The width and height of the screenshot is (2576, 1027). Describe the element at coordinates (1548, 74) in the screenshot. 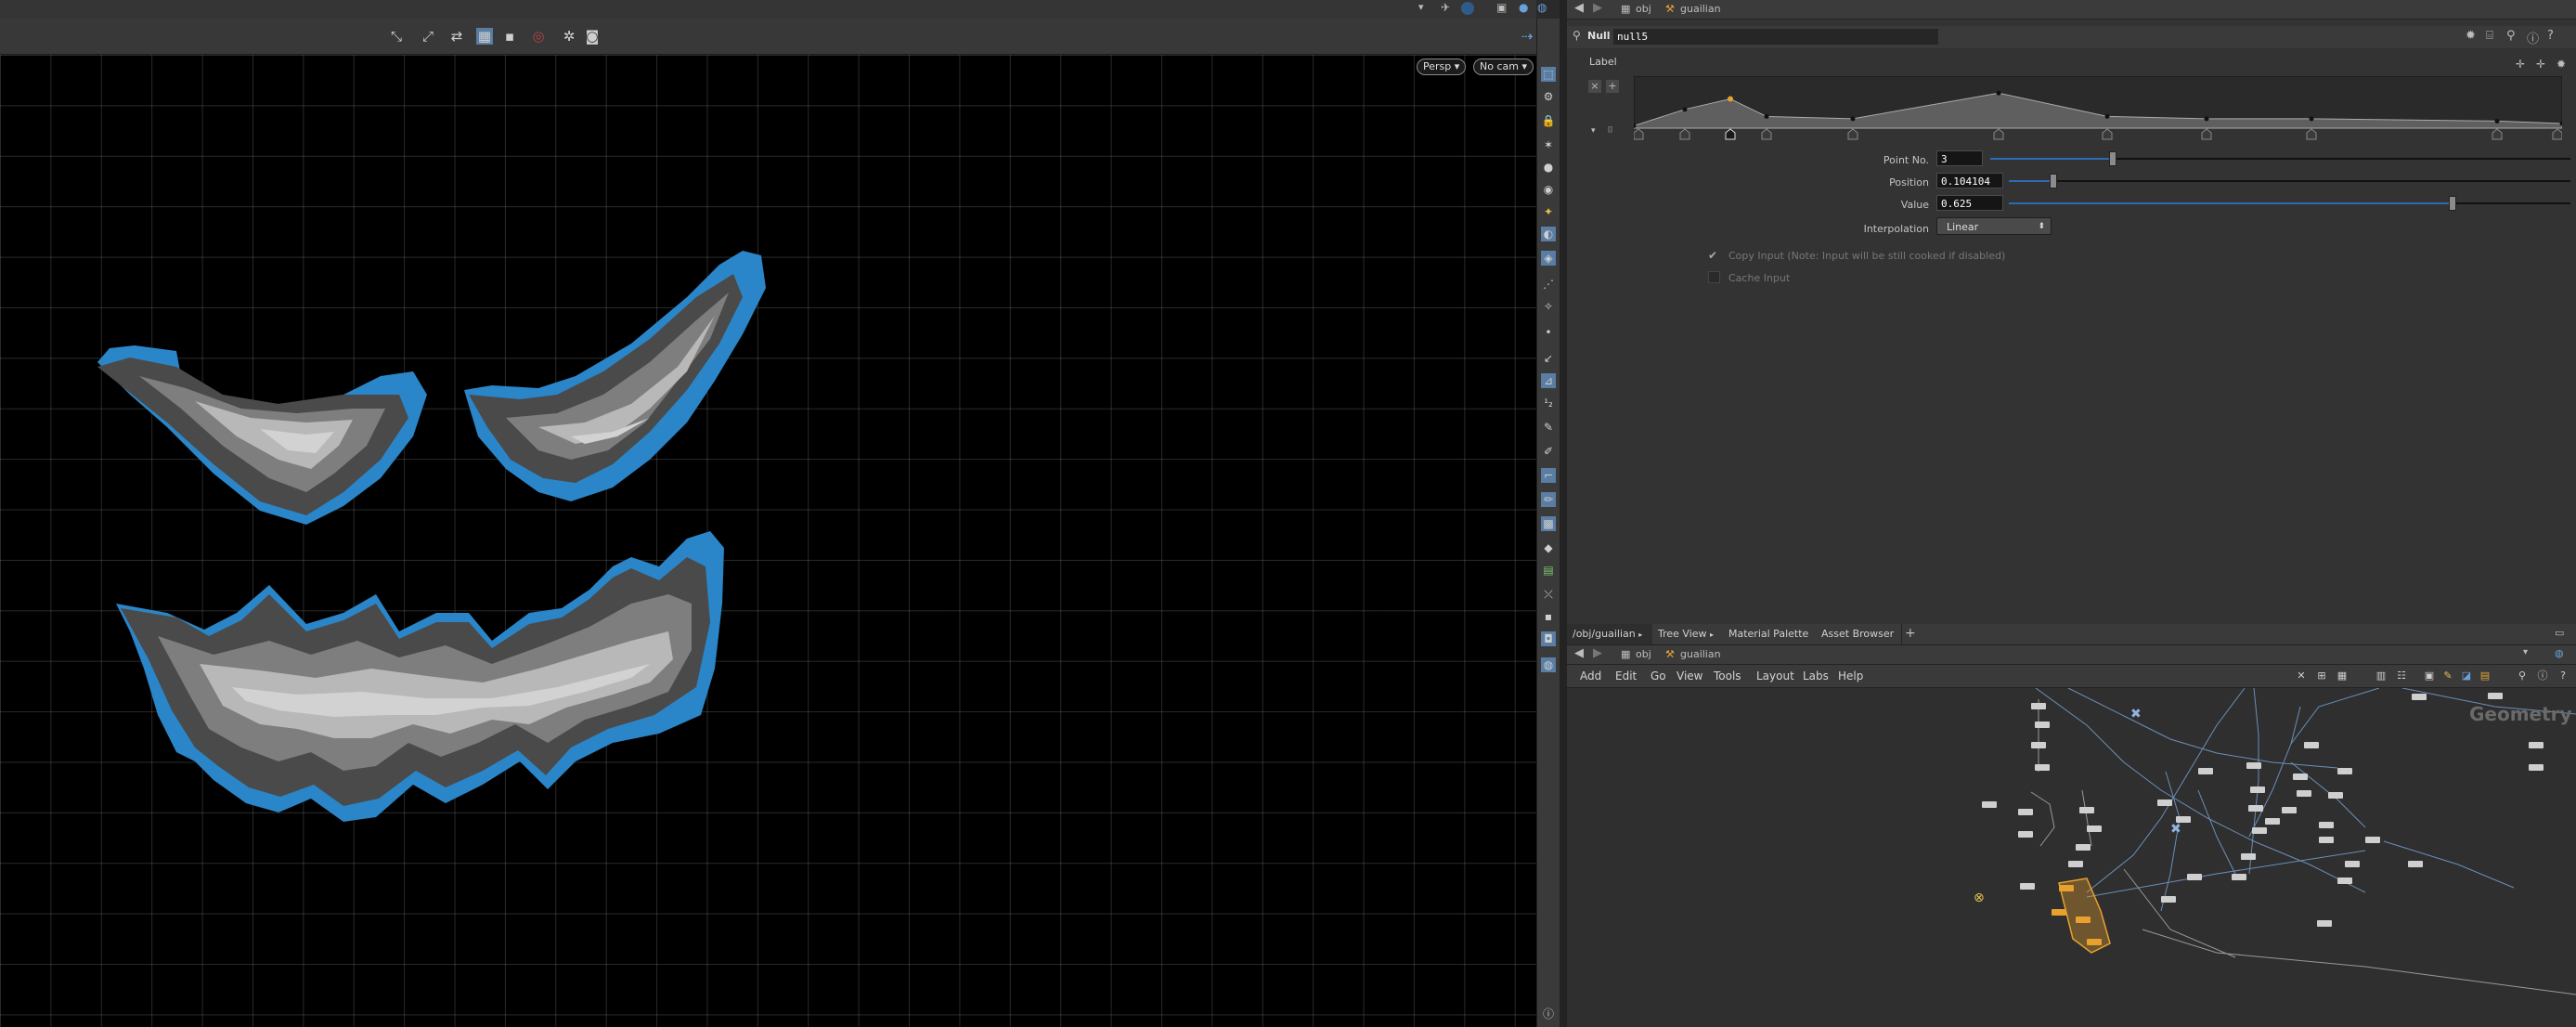

I see `select-mode-icon: ⬚` at that location.